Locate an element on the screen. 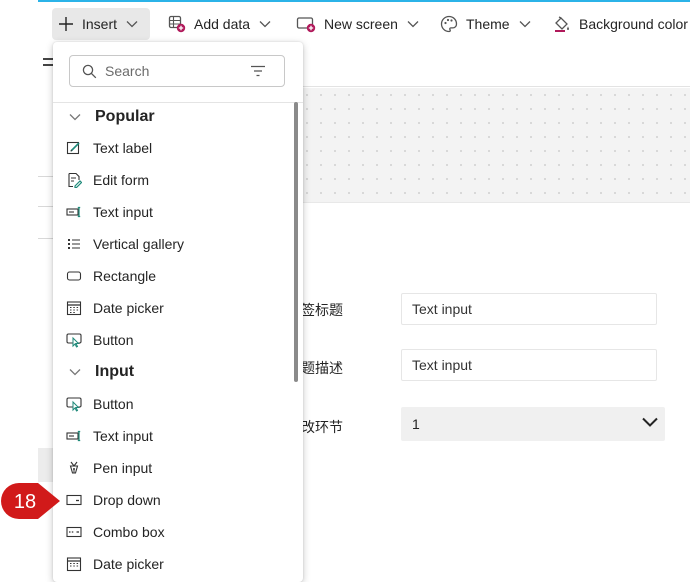  insert-item-drop-down: Drop down is located at coordinates (171, 500).